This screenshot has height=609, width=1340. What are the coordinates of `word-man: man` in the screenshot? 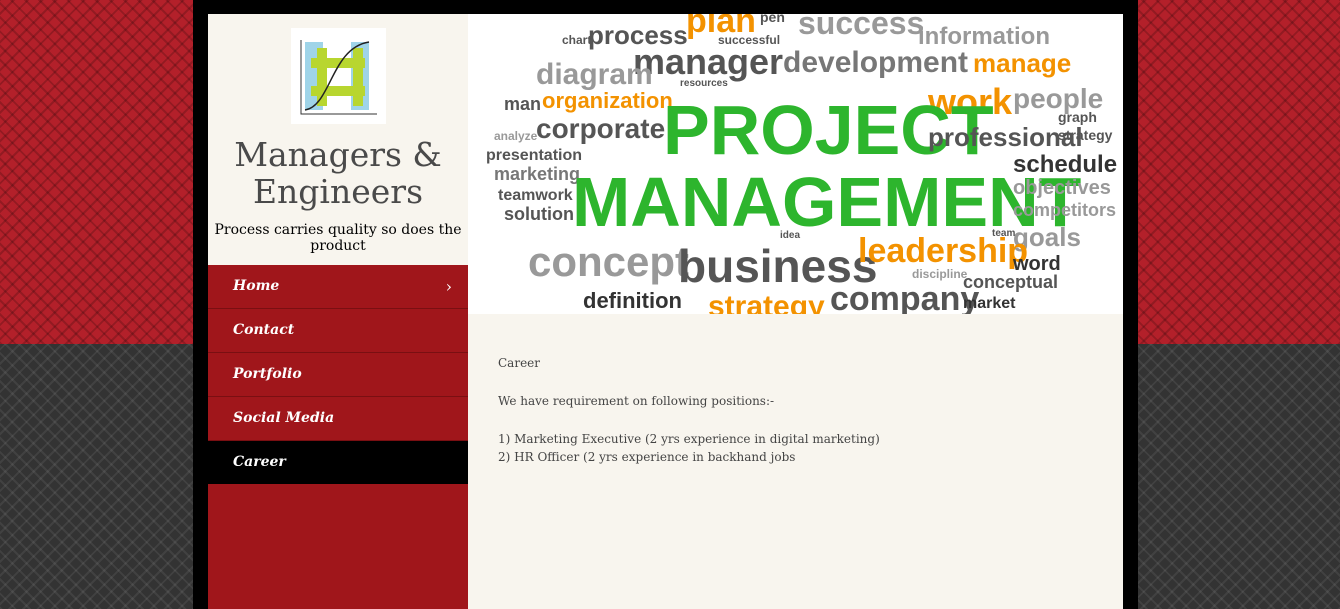 It's located at (522, 104).